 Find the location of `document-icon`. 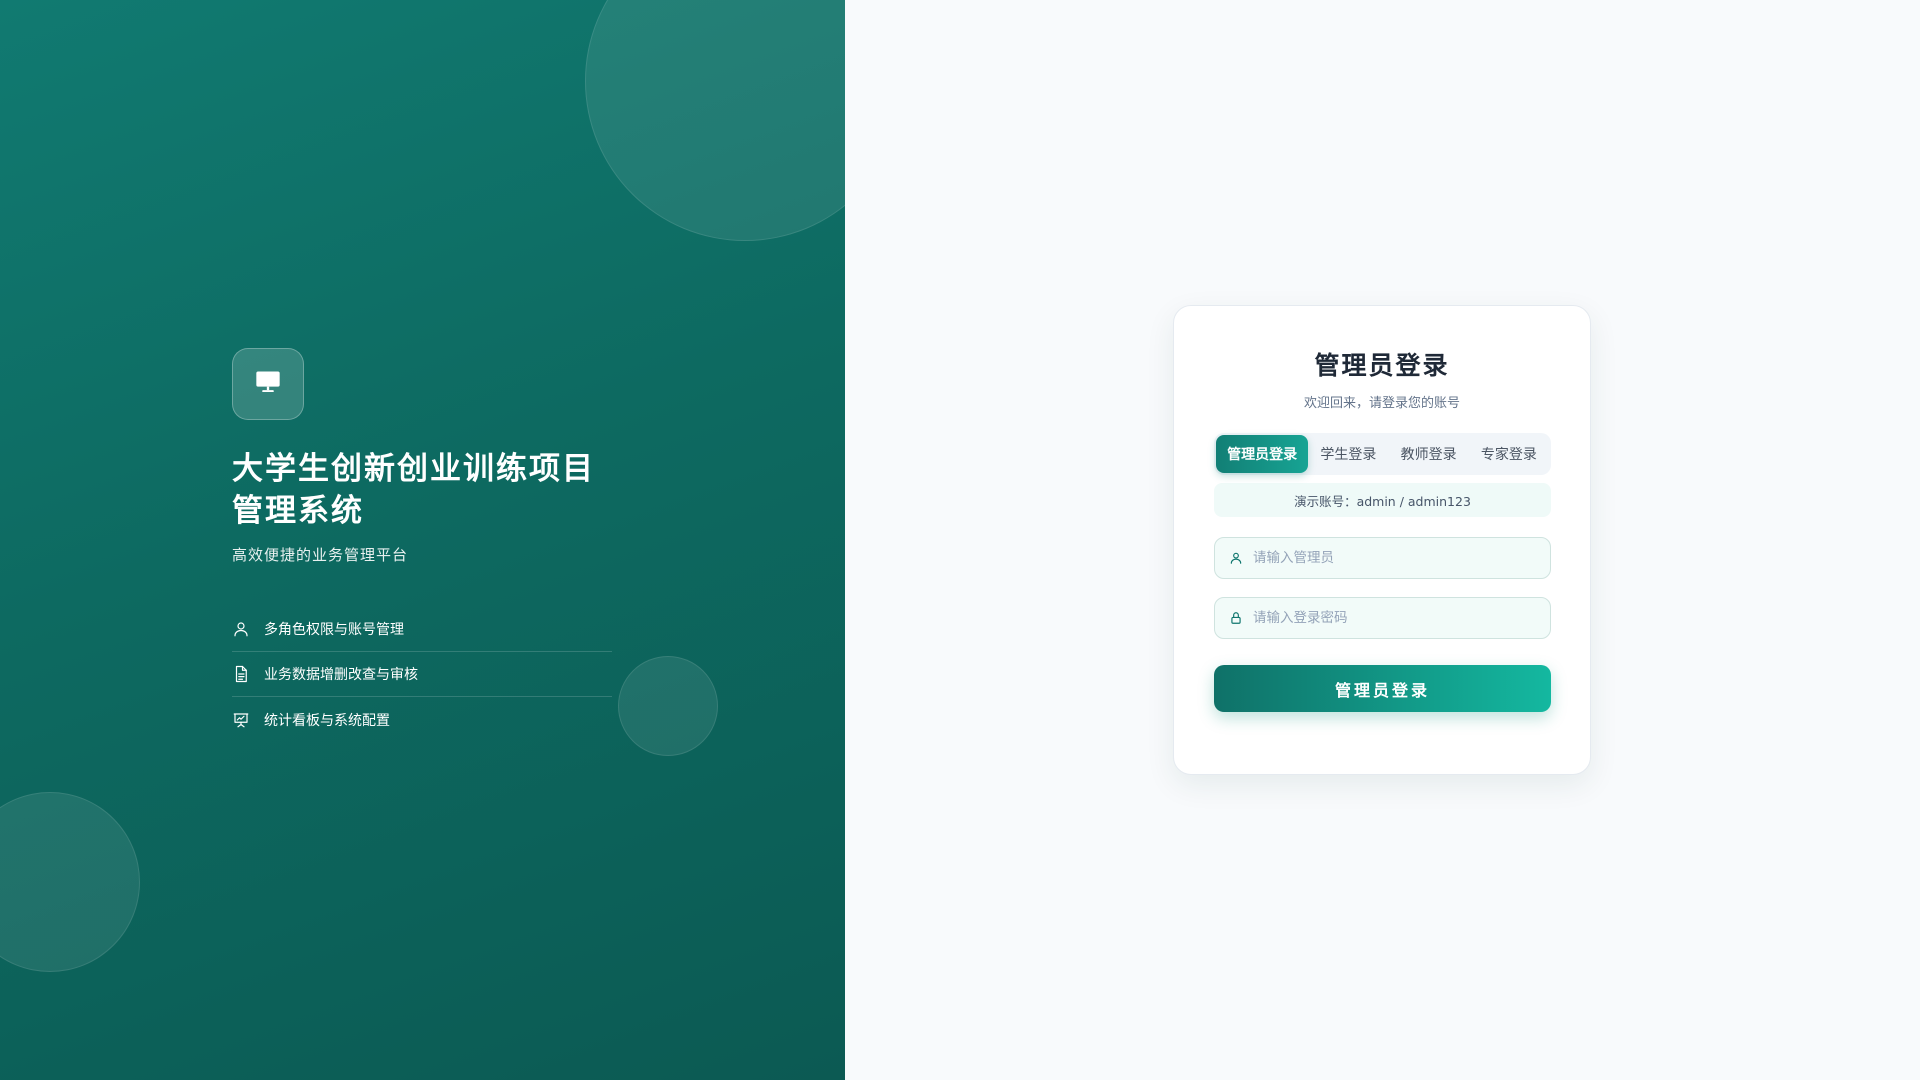

document-icon is located at coordinates (241, 674).